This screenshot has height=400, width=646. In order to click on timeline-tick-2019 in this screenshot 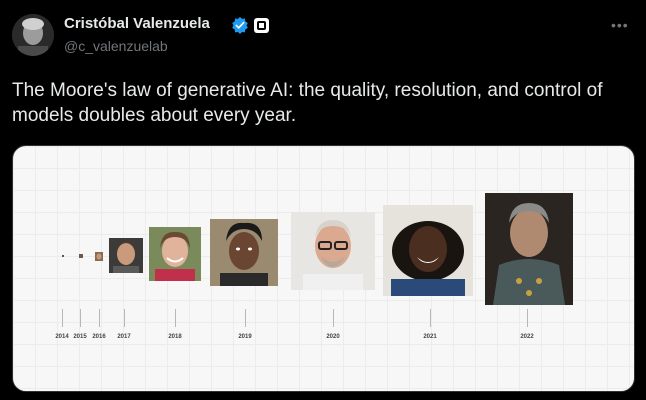, I will do `click(245, 318)`.